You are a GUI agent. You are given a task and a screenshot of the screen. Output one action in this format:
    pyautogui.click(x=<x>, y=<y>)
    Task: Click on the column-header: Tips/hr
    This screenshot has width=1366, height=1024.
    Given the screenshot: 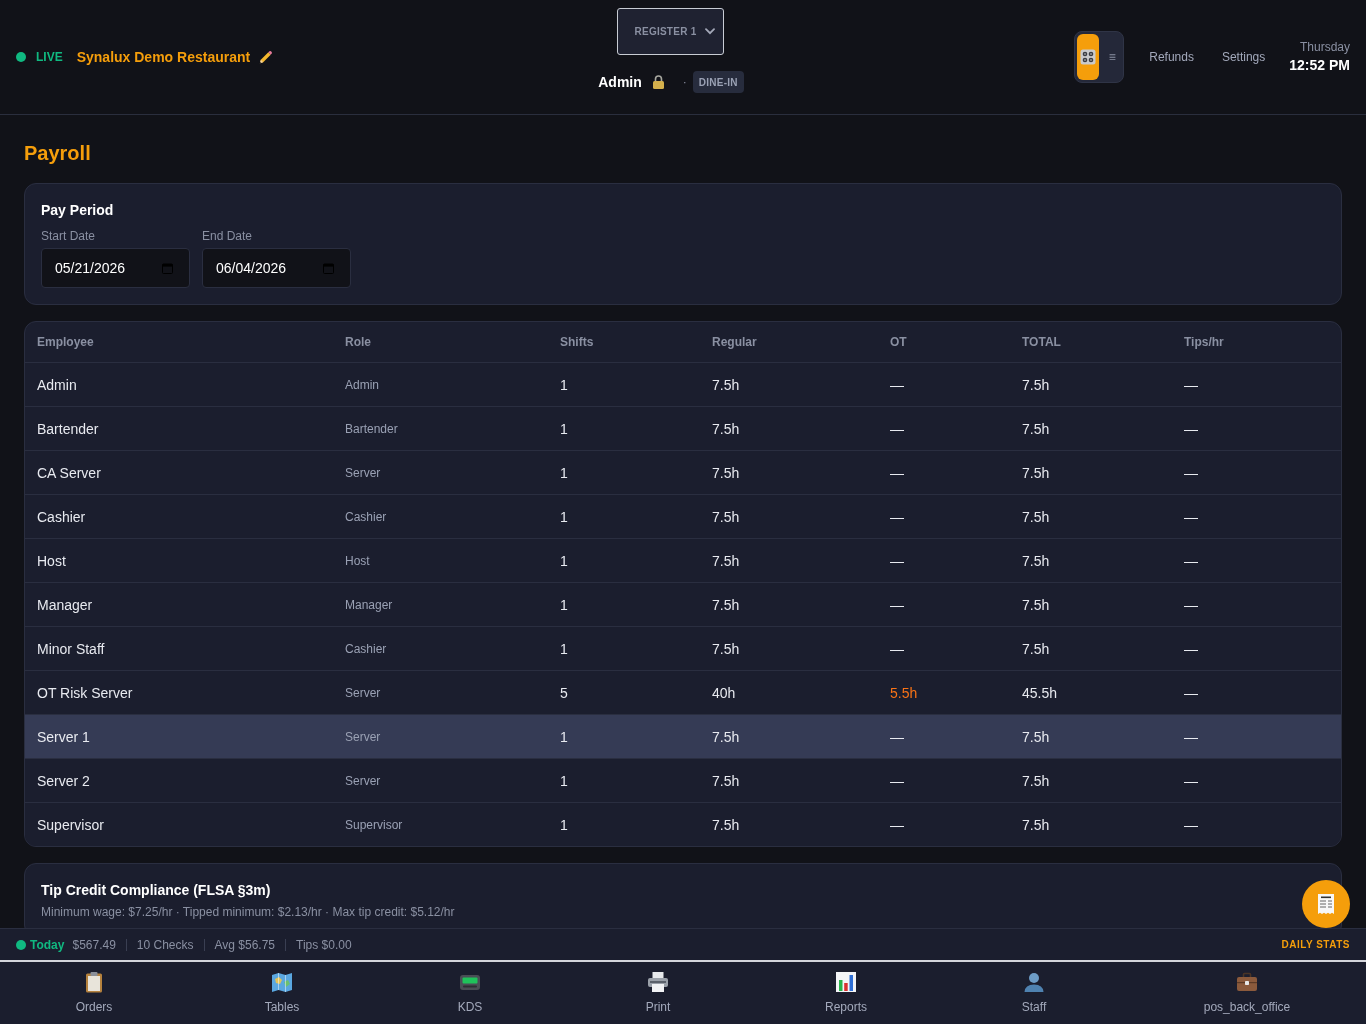 What is the action you would take?
    pyautogui.click(x=1204, y=342)
    